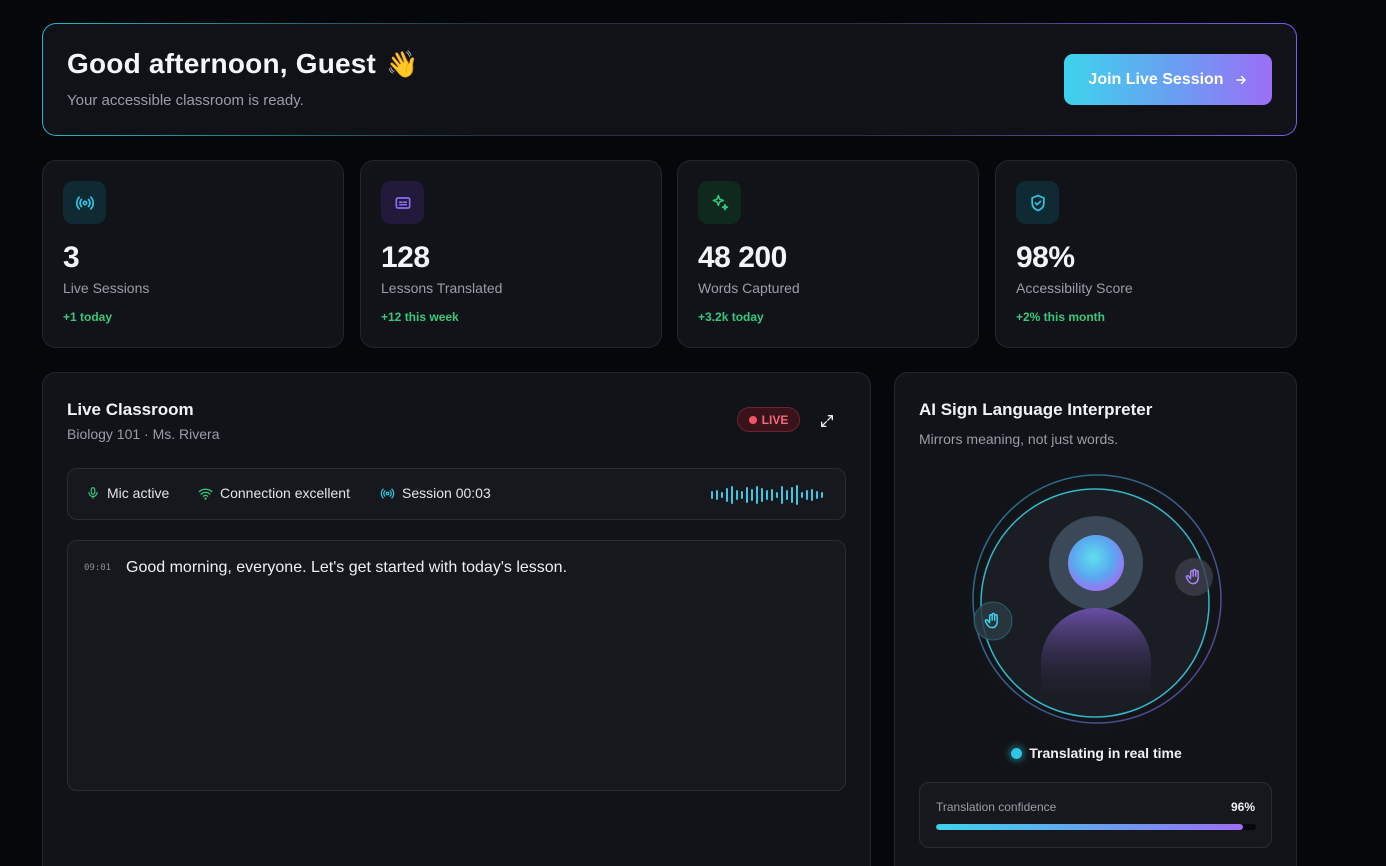 The height and width of the screenshot is (866, 1386). What do you see at coordinates (1090, 827) in the screenshot?
I see `confidence-progress-fill` at bounding box center [1090, 827].